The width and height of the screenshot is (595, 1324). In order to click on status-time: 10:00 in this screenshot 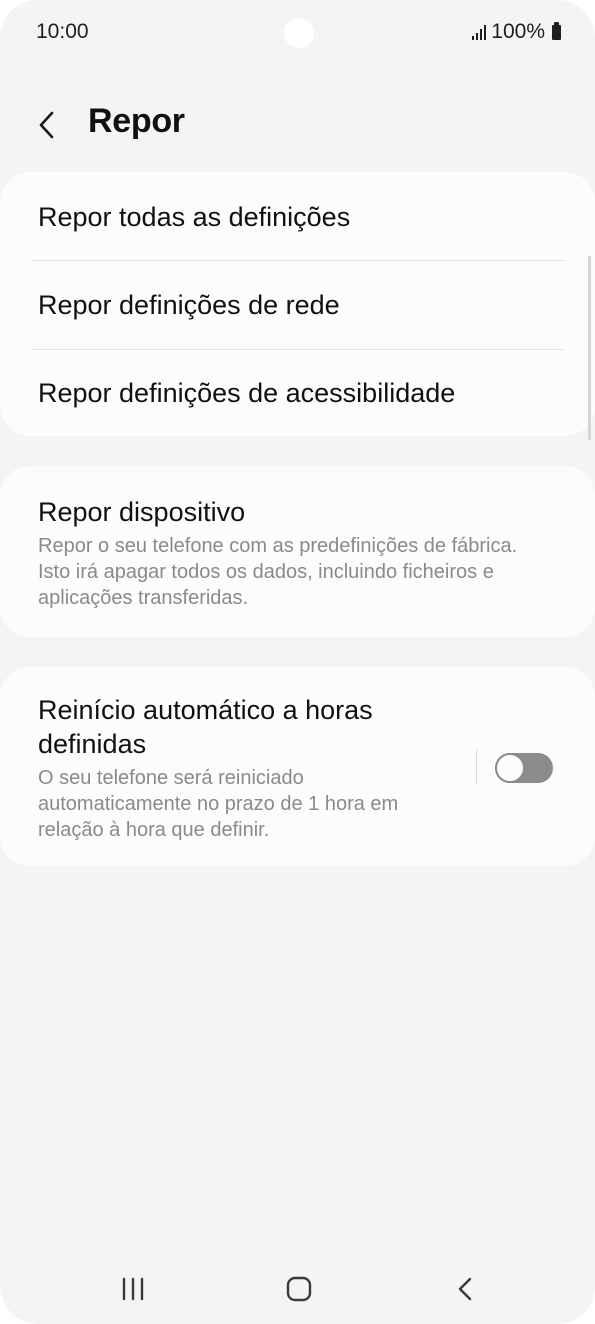, I will do `click(62, 31)`.